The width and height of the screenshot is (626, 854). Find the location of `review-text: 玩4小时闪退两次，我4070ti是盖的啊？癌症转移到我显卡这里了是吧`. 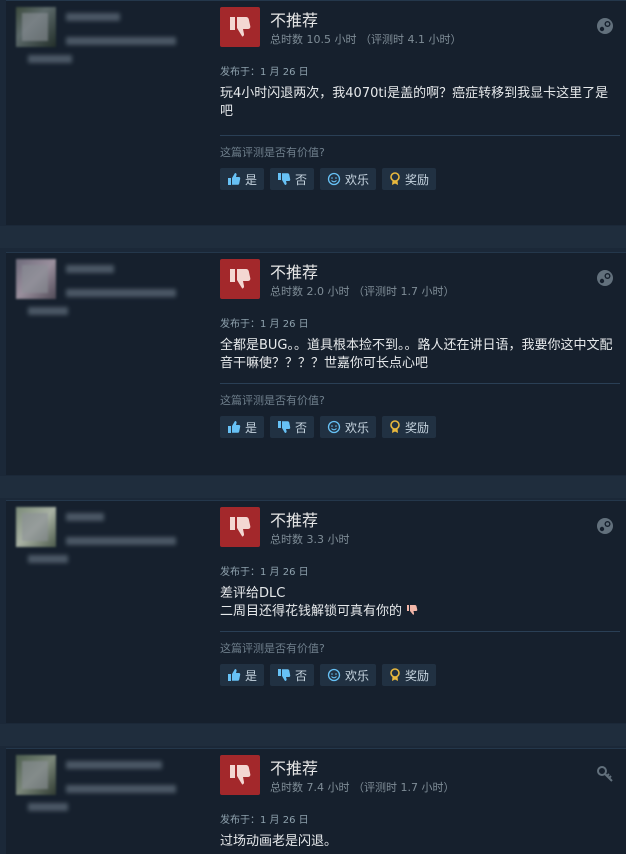

review-text: 玩4小时闪退两次，我4070ti是盖的啊？癌症转移到我显卡这里了是吧 is located at coordinates (414, 102).